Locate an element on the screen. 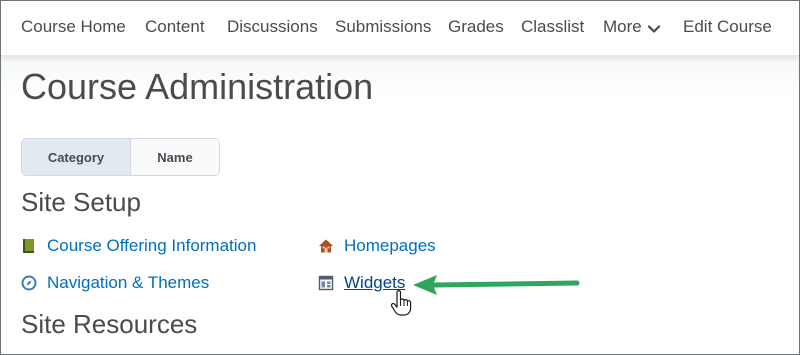 Image resolution: width=800 pixels, height=355 pixels. nav-grades: Grades is located at coordinates (476, 27).